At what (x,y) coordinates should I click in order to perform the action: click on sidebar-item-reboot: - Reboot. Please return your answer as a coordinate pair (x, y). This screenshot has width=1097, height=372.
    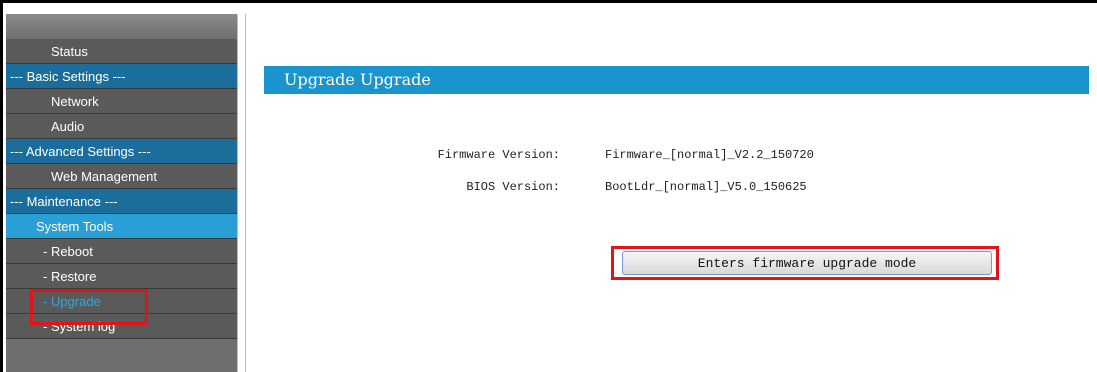
    Looking at the image, I should click on (121, 251).